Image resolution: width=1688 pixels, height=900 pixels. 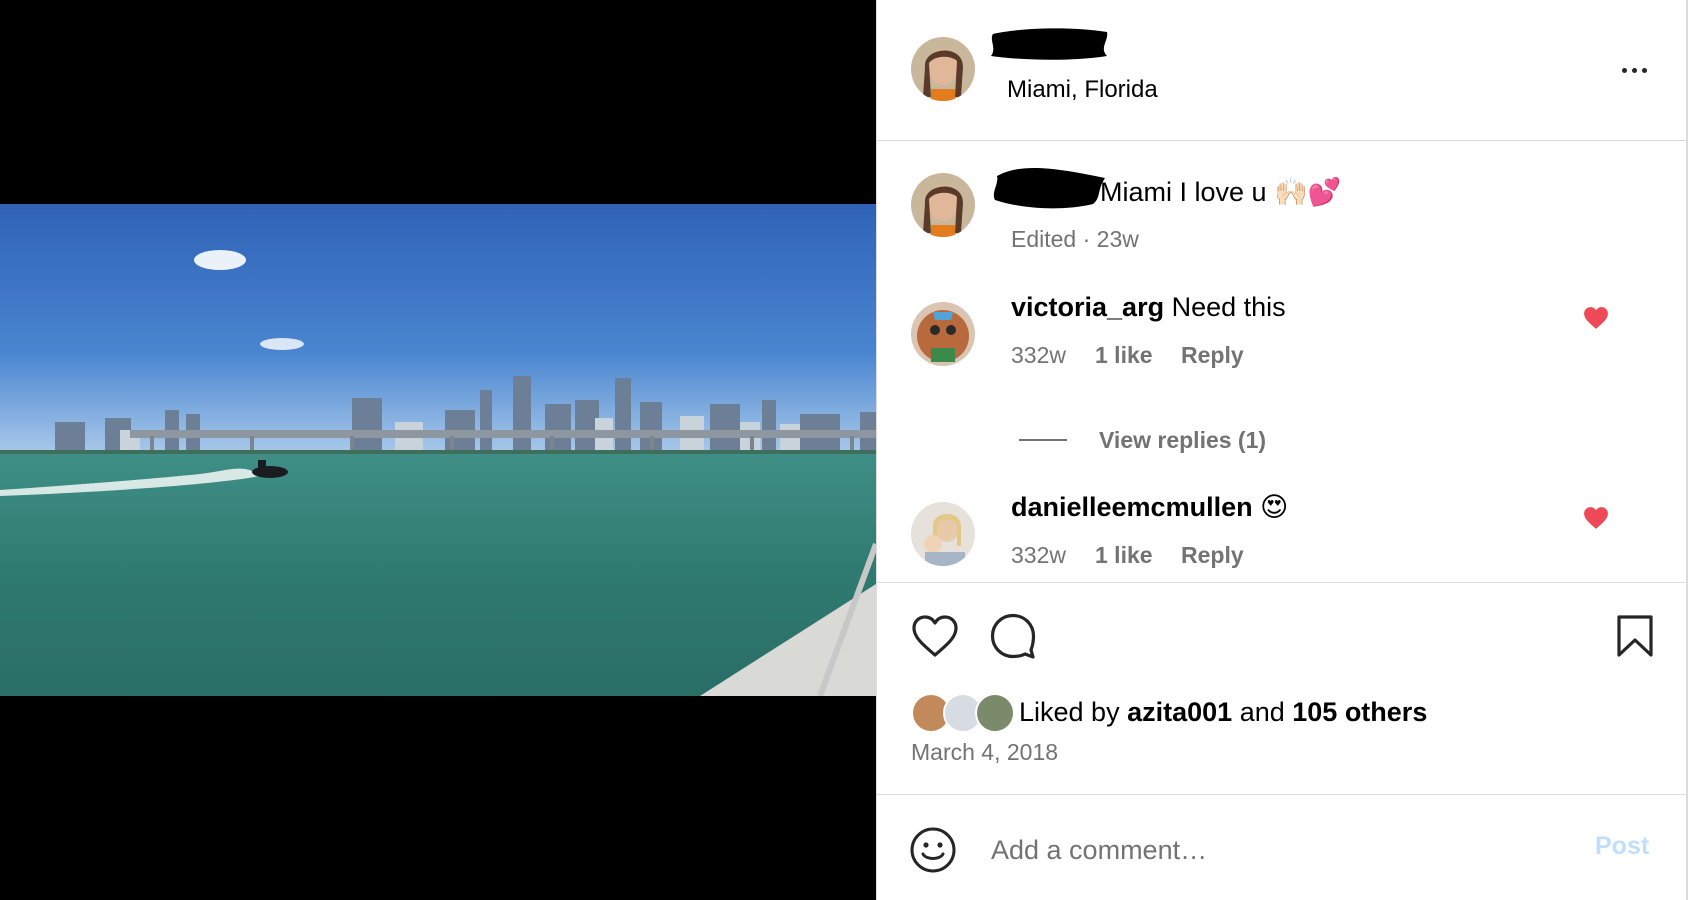 I want to click on liker-avatar, so click(x=995, y=713).